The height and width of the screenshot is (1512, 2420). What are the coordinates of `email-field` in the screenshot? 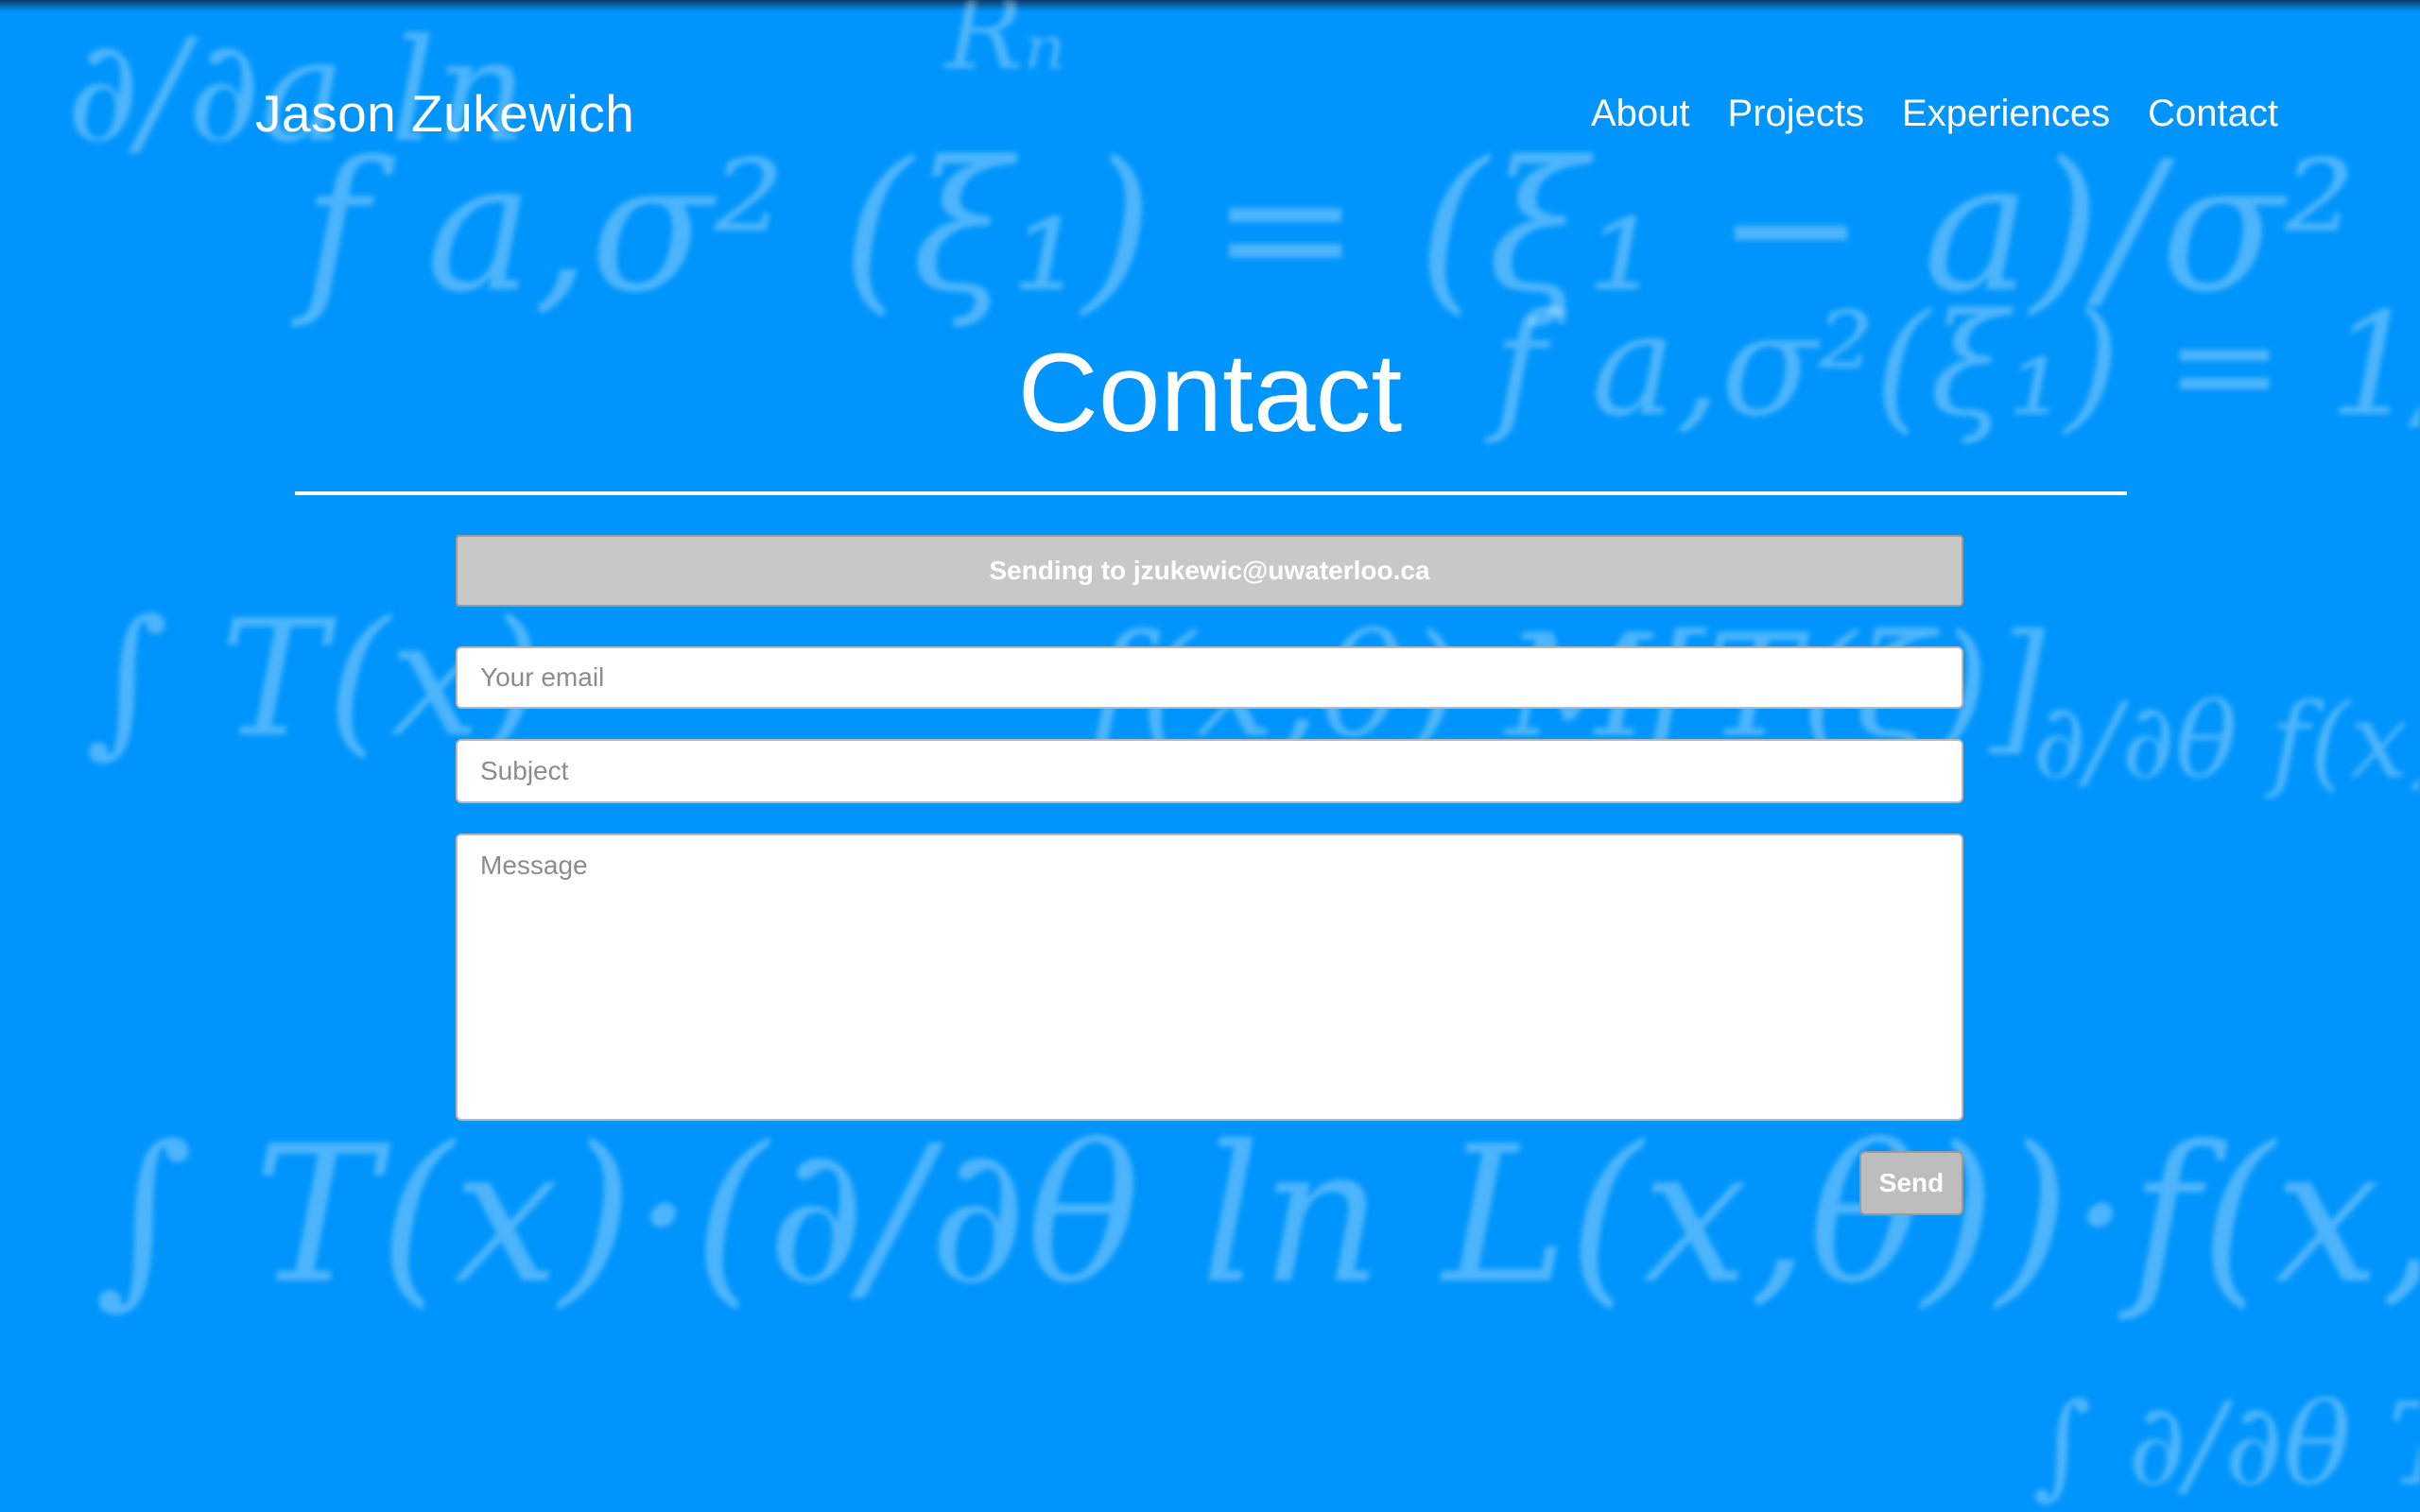 It's located at (1210, 677).